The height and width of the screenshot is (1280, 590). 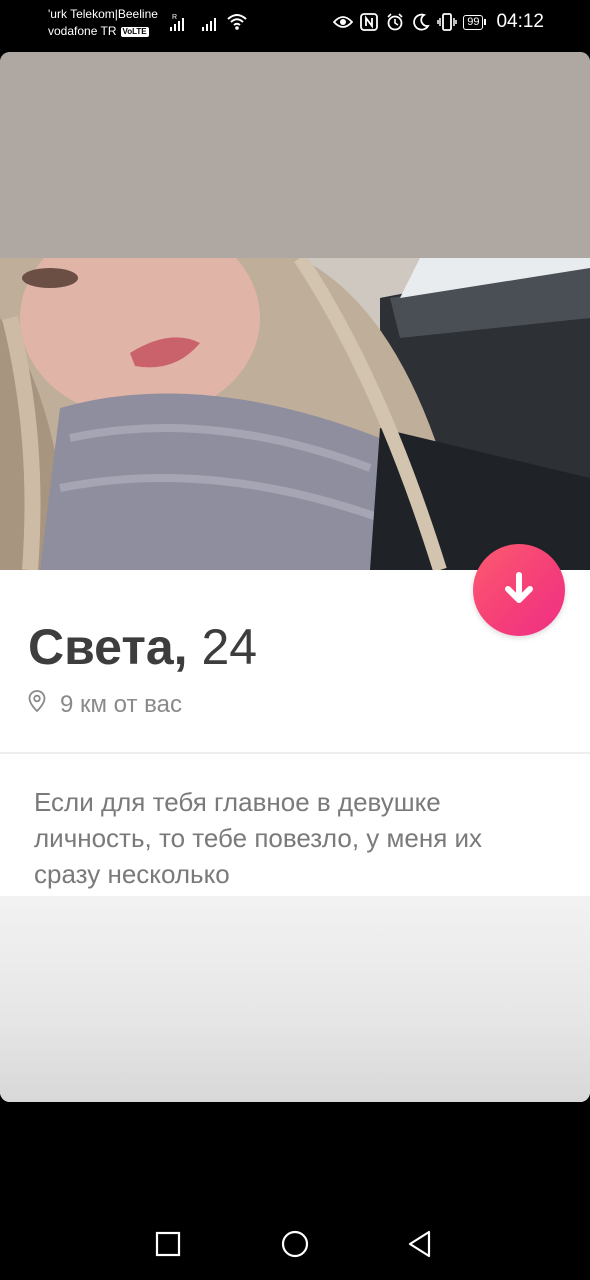 I want to click on system-nav-bar, so click(x=295, y=1240).